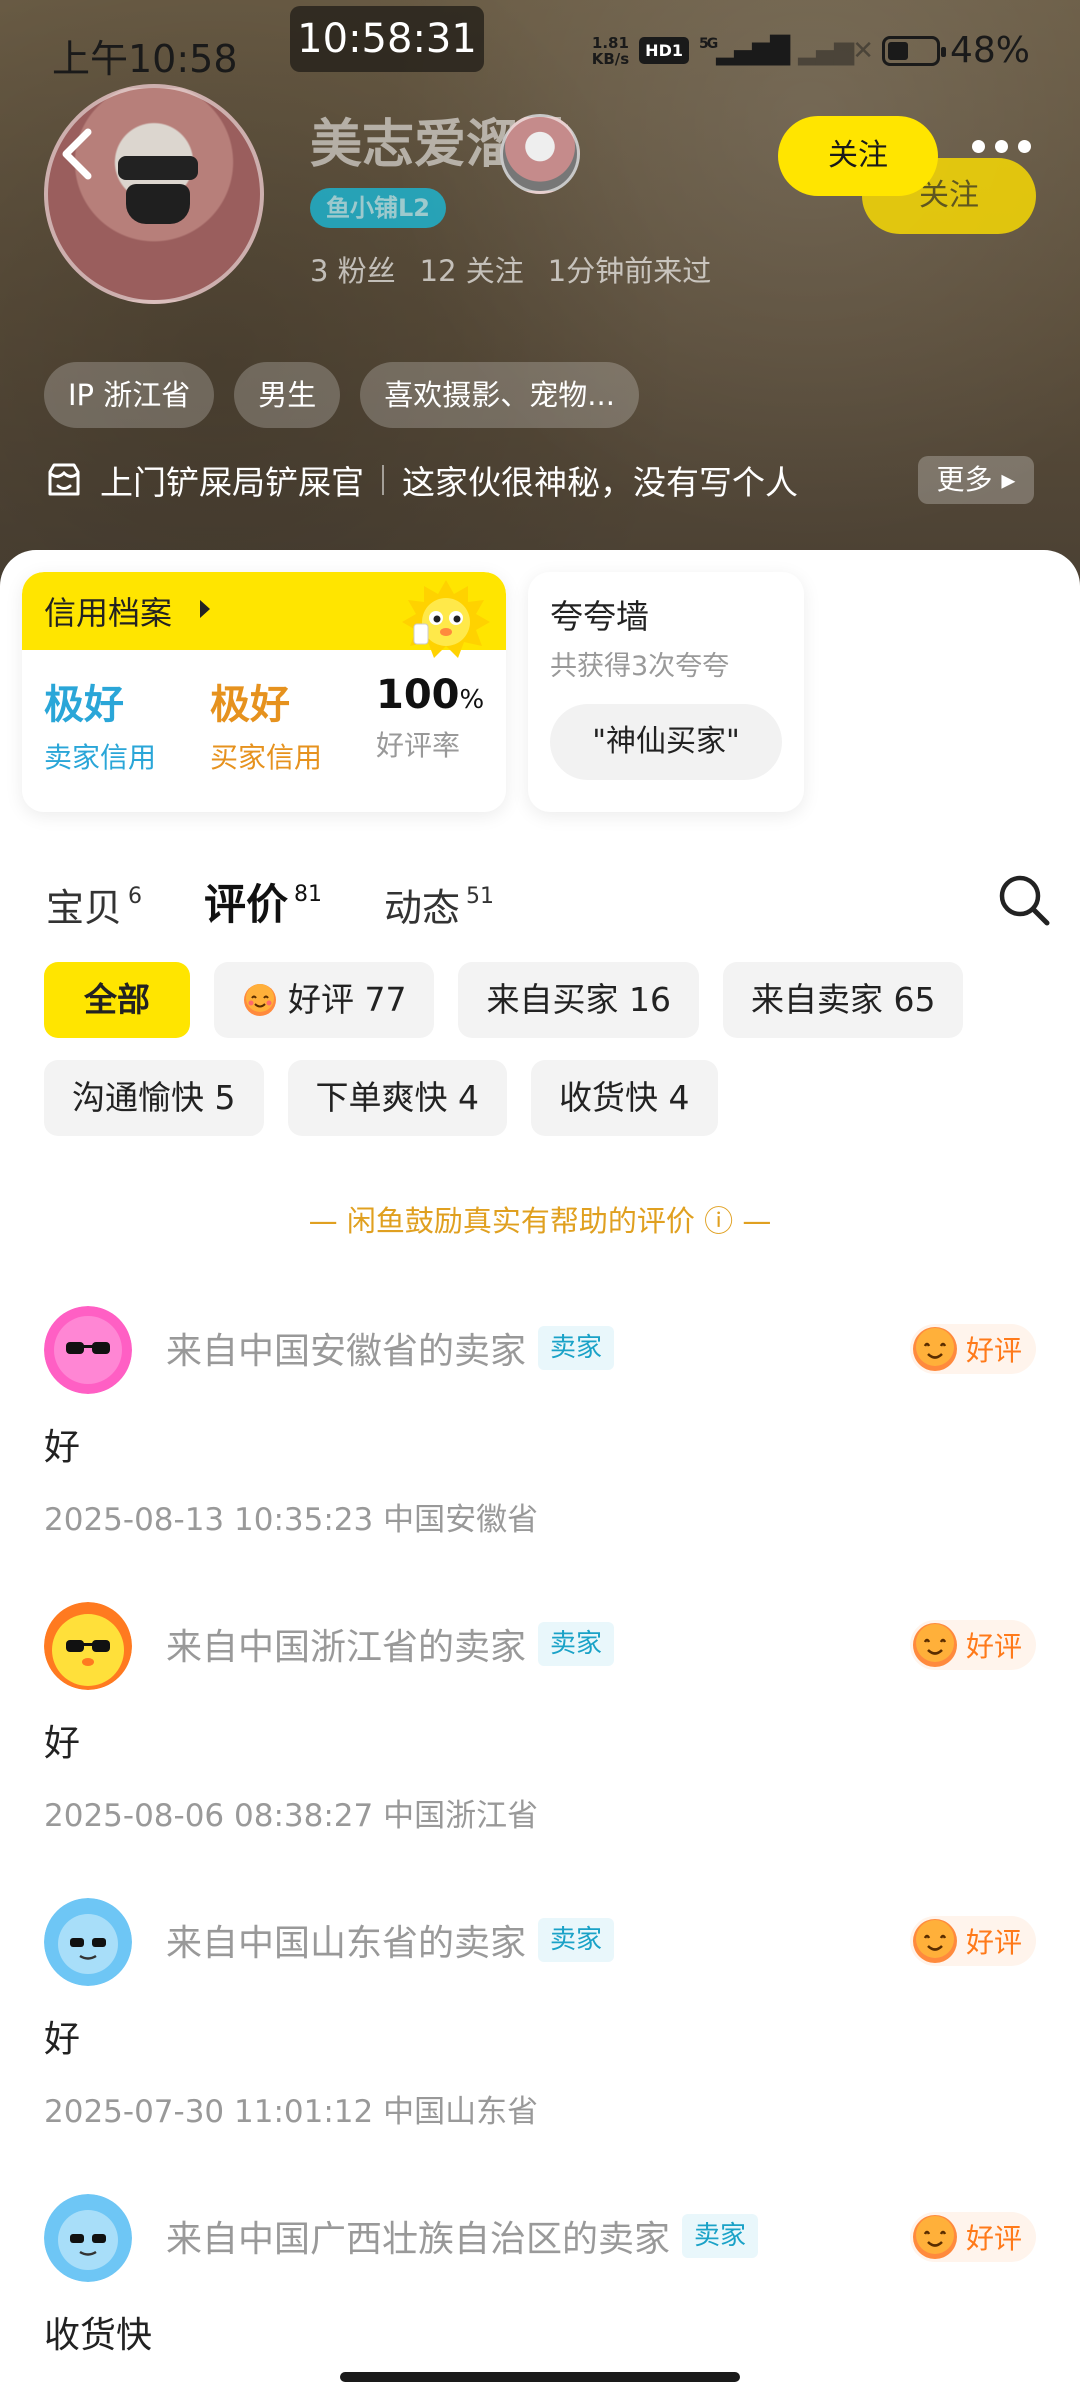 The image size is (1080, 2400). I want to click on net-speed: 1.81 KB/s, so click(610, 50).